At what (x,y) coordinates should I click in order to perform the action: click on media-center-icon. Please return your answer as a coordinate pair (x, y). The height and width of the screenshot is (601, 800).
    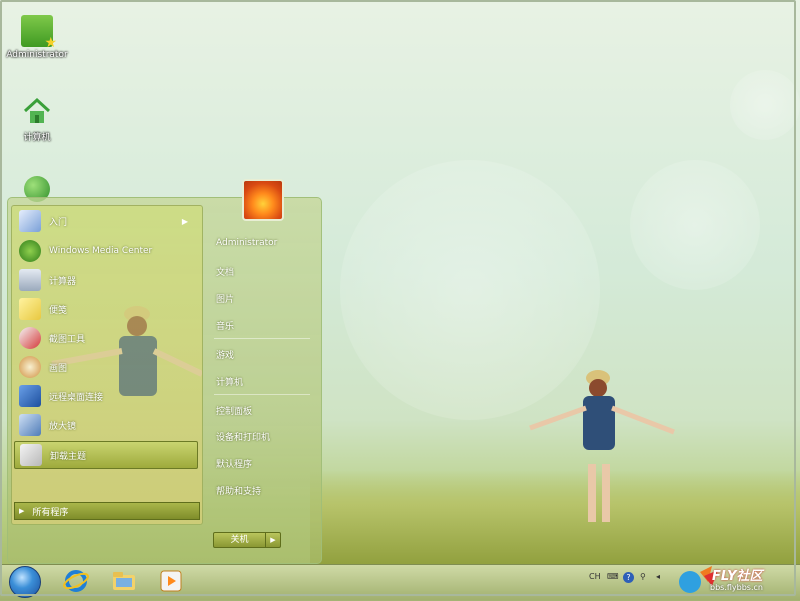
    Looking at the image, I should click on (30, 251).